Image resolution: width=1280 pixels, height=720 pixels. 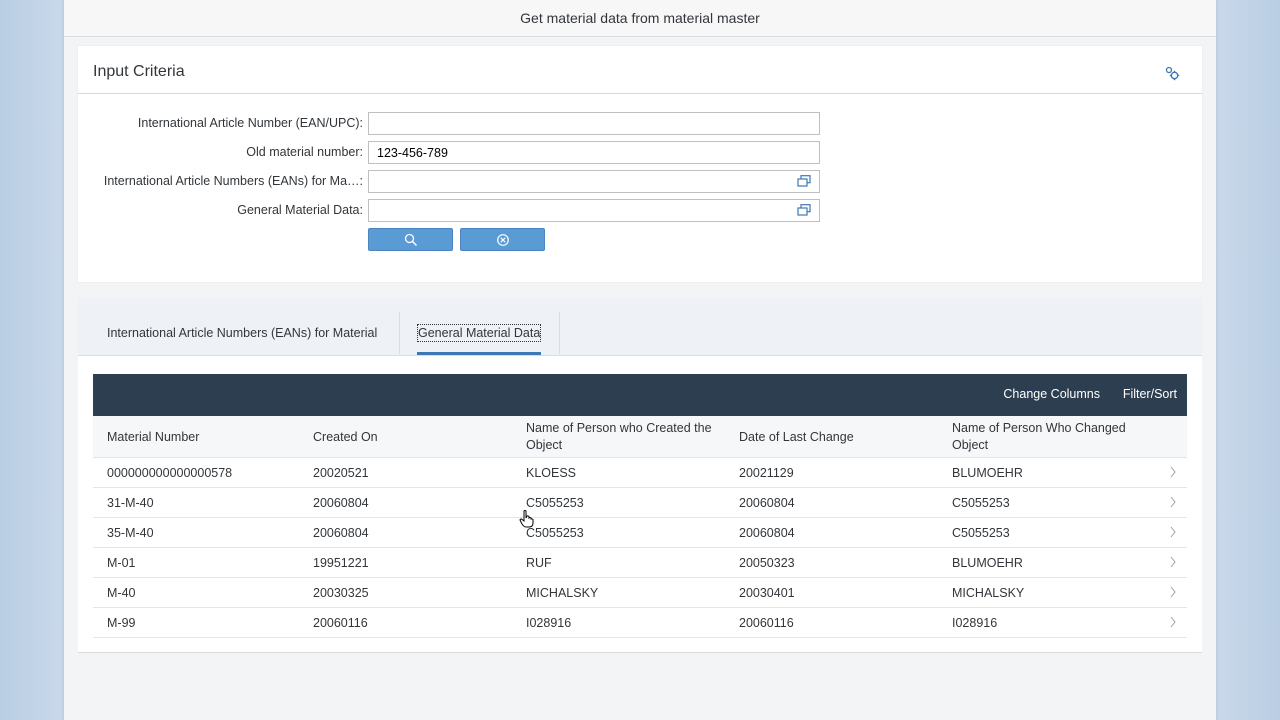 I want to click on tab-label: General Material Data, so click(x=479, y=333).